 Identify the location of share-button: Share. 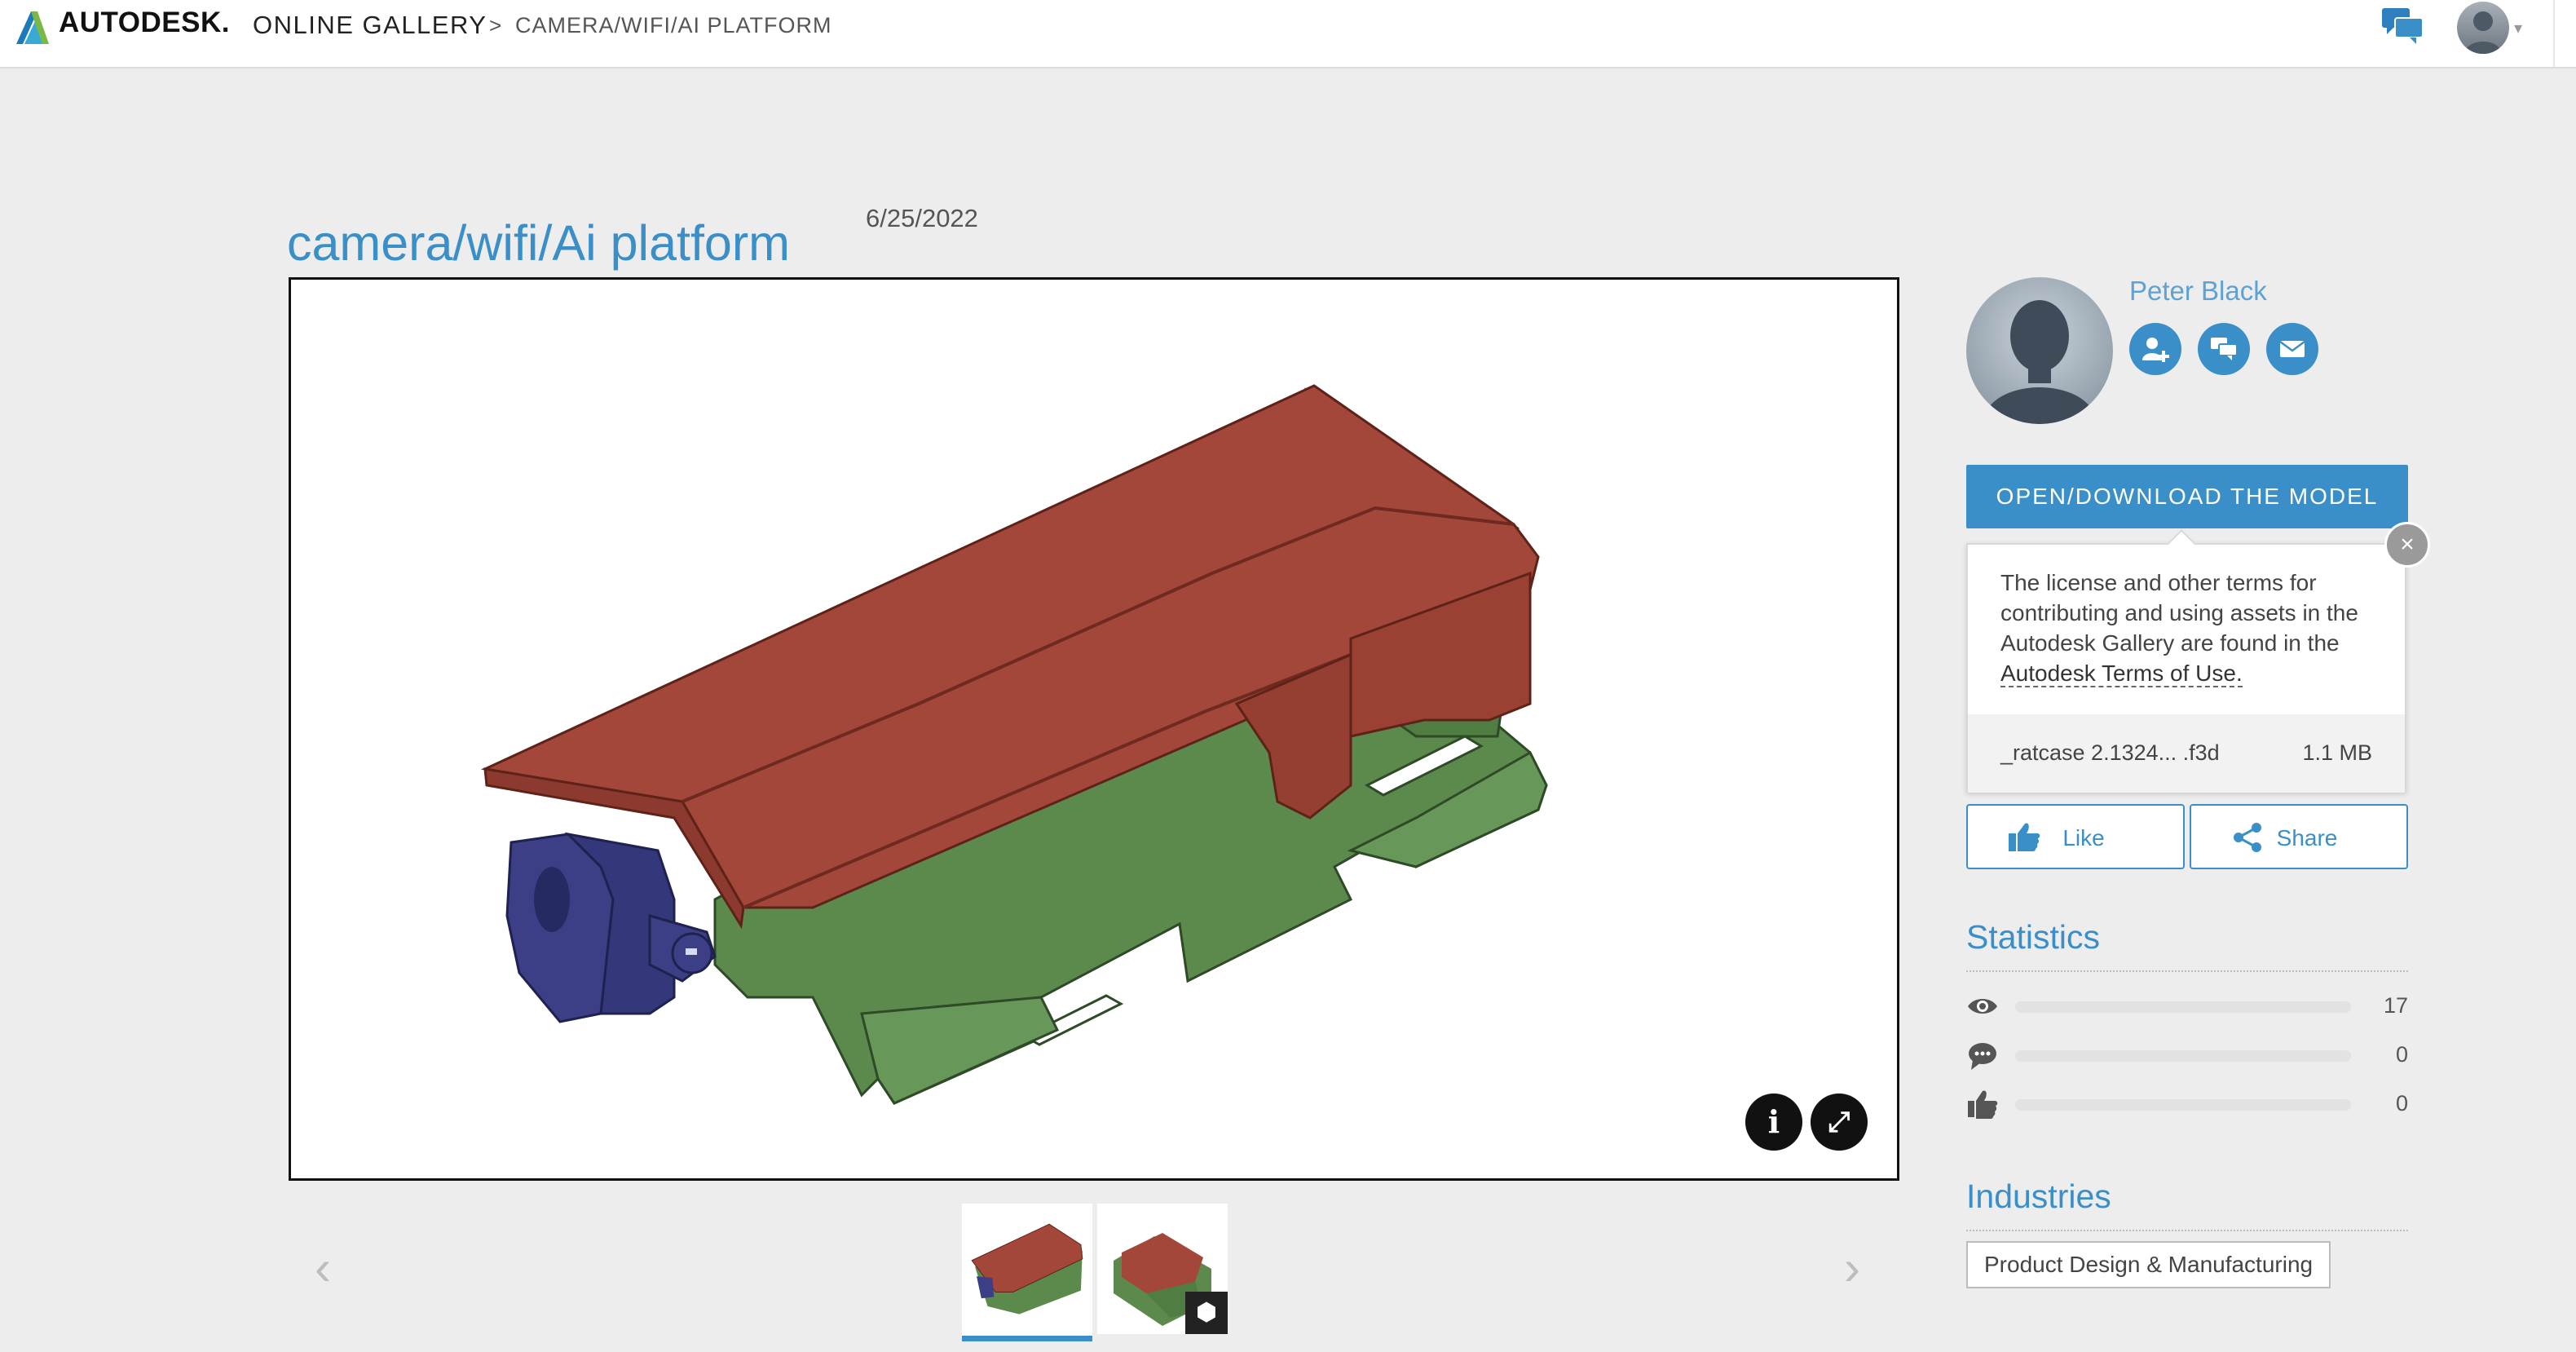
(2299, 837).